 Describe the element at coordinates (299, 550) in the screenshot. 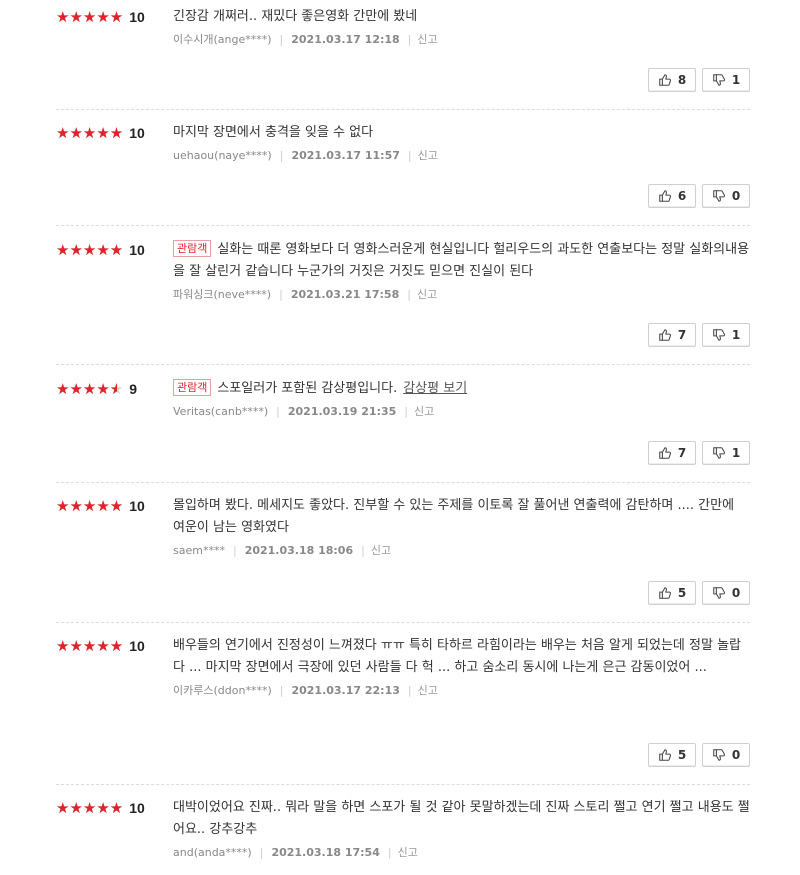

I see `review-date: 2021.03.18 18:06` at that location.